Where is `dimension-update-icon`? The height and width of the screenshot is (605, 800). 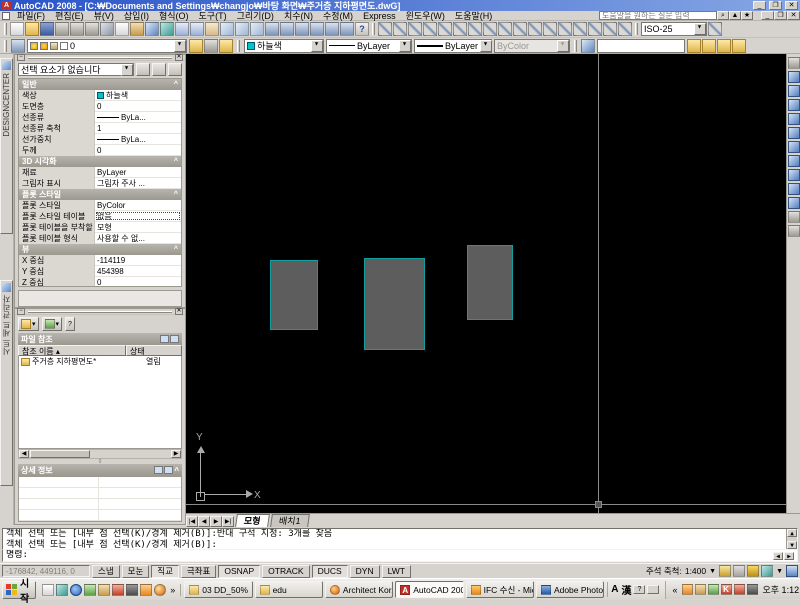
dimension-update-icon is located at coordinates (625, 29).